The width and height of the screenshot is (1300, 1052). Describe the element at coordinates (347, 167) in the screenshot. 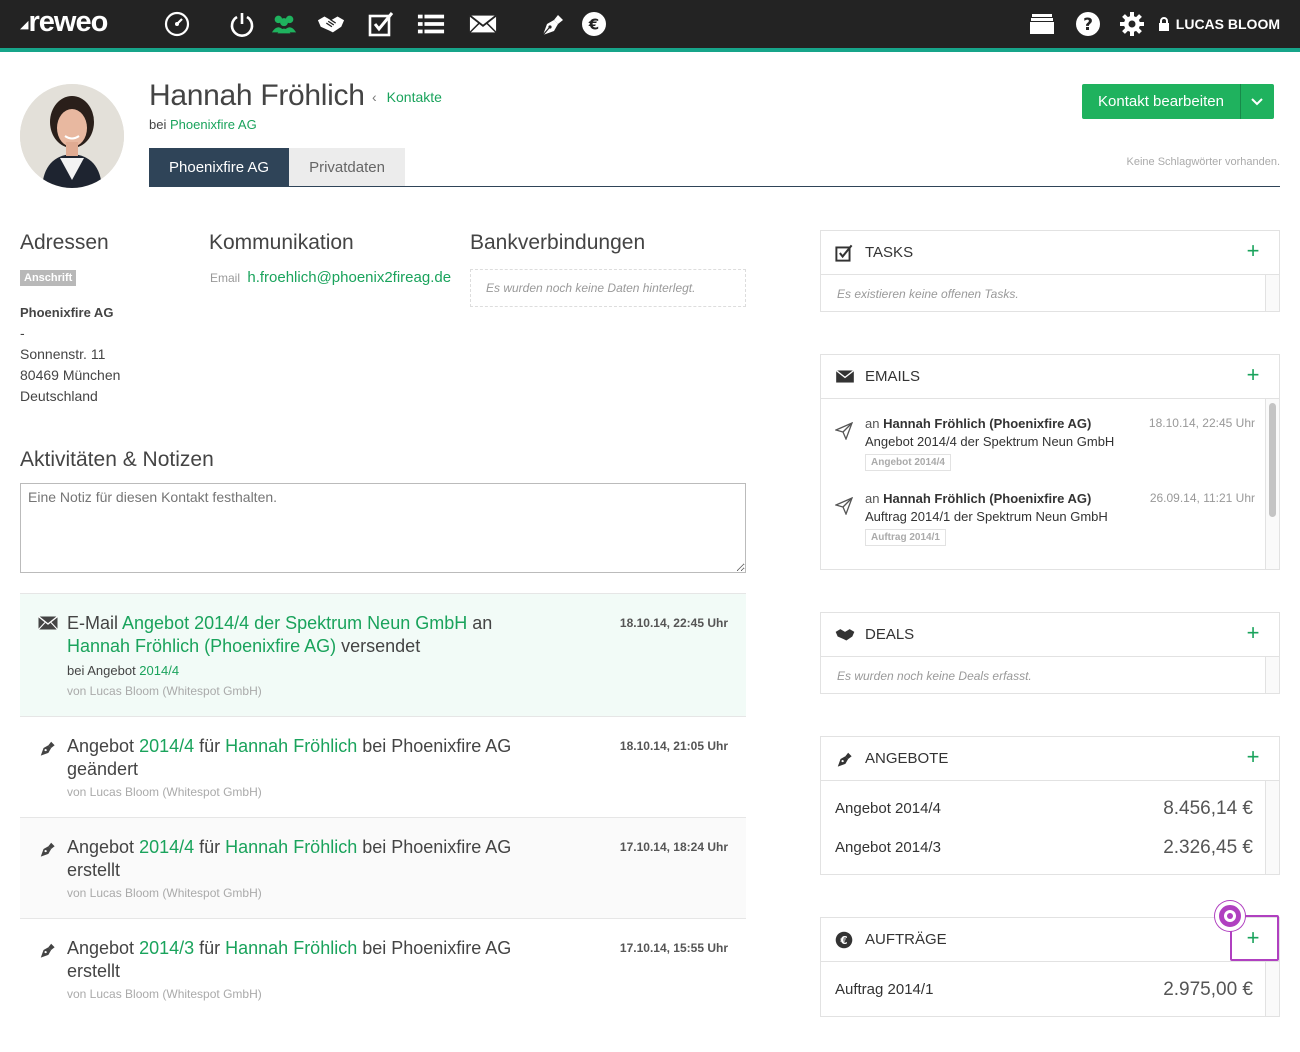

I see `tab-privatdaten: Privatdaten` at that location.